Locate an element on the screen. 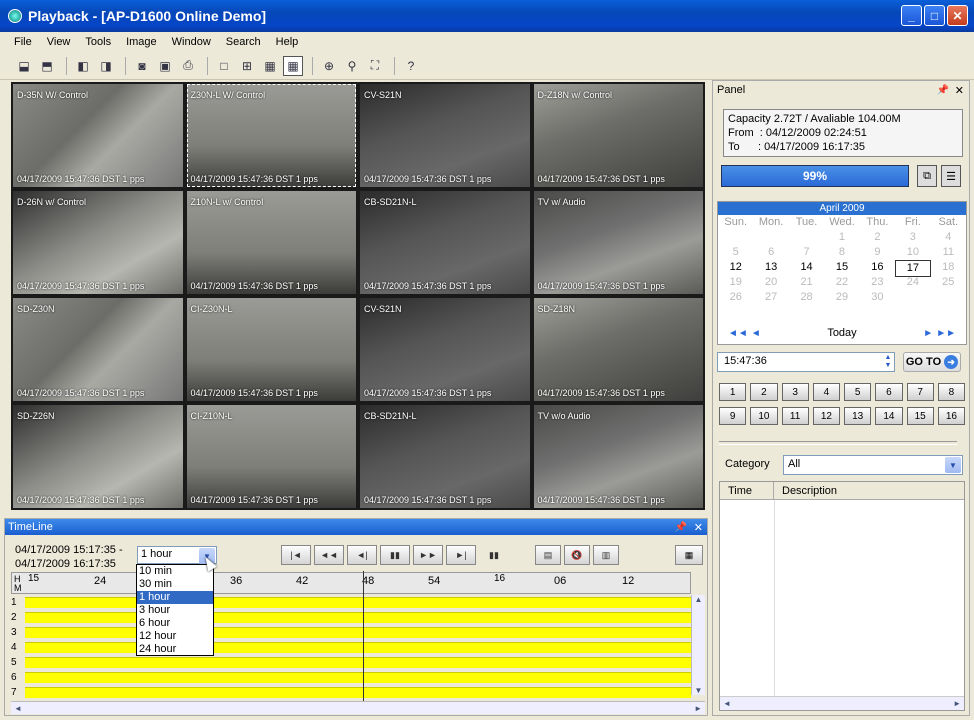 This screenshot has width=974, height=720. grid-icon: ▦ is located at coordinates (689, 555).